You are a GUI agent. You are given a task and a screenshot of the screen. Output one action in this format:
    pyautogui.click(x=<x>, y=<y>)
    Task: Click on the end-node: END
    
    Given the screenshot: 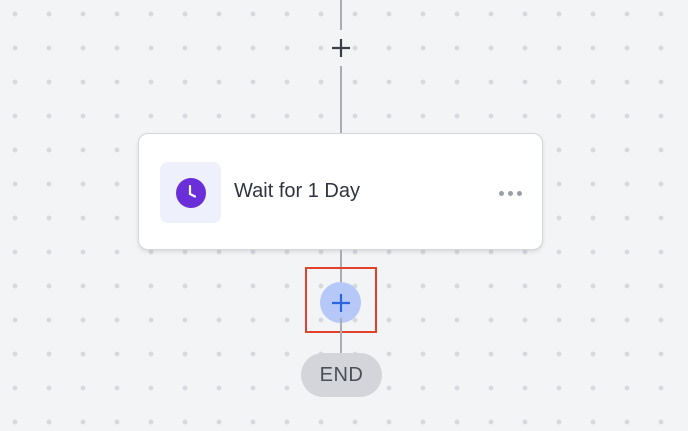 What is the action you would take?
    pyautogui.click(x=341, y=375)
    